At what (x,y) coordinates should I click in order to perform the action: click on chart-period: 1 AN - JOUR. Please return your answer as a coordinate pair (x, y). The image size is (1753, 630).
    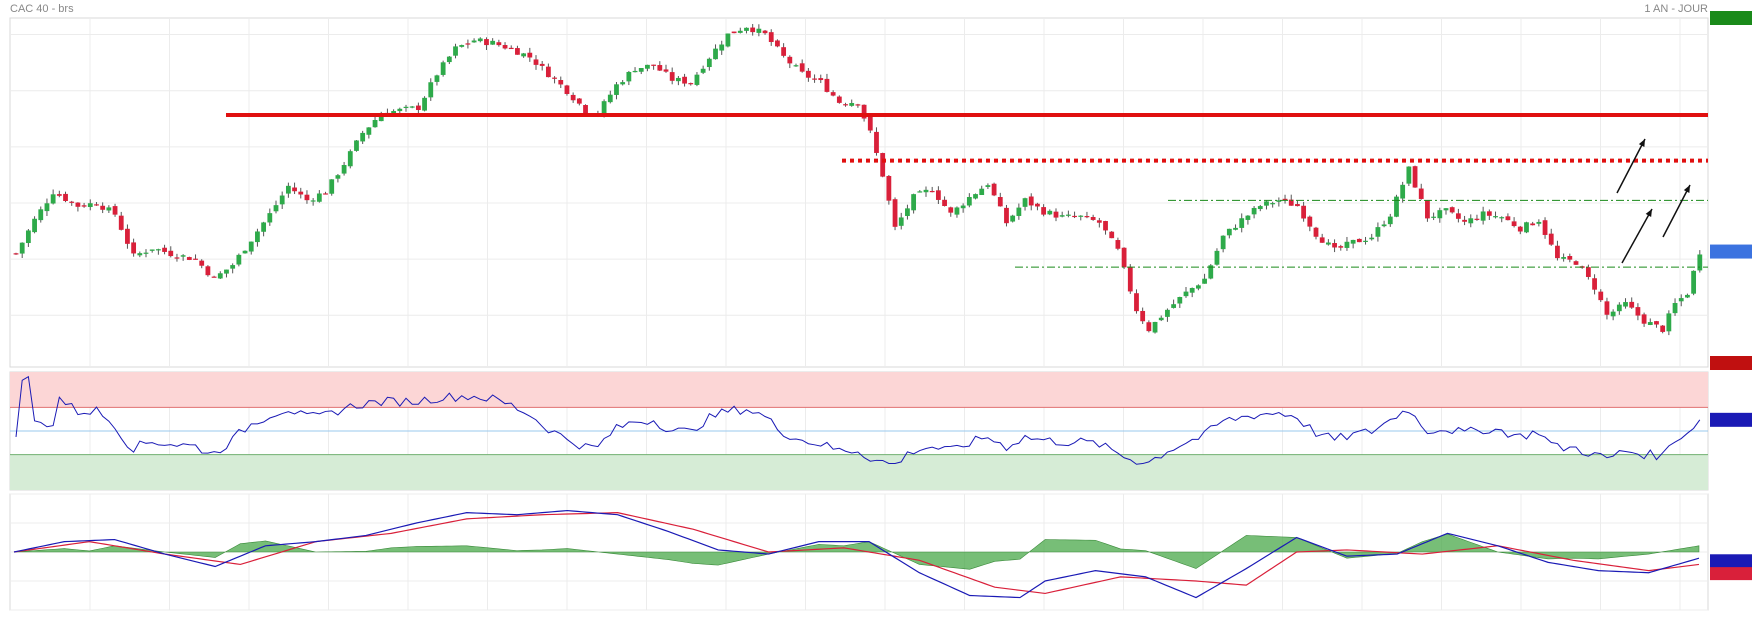
    Looking at the image, I should click on (1676, 9).